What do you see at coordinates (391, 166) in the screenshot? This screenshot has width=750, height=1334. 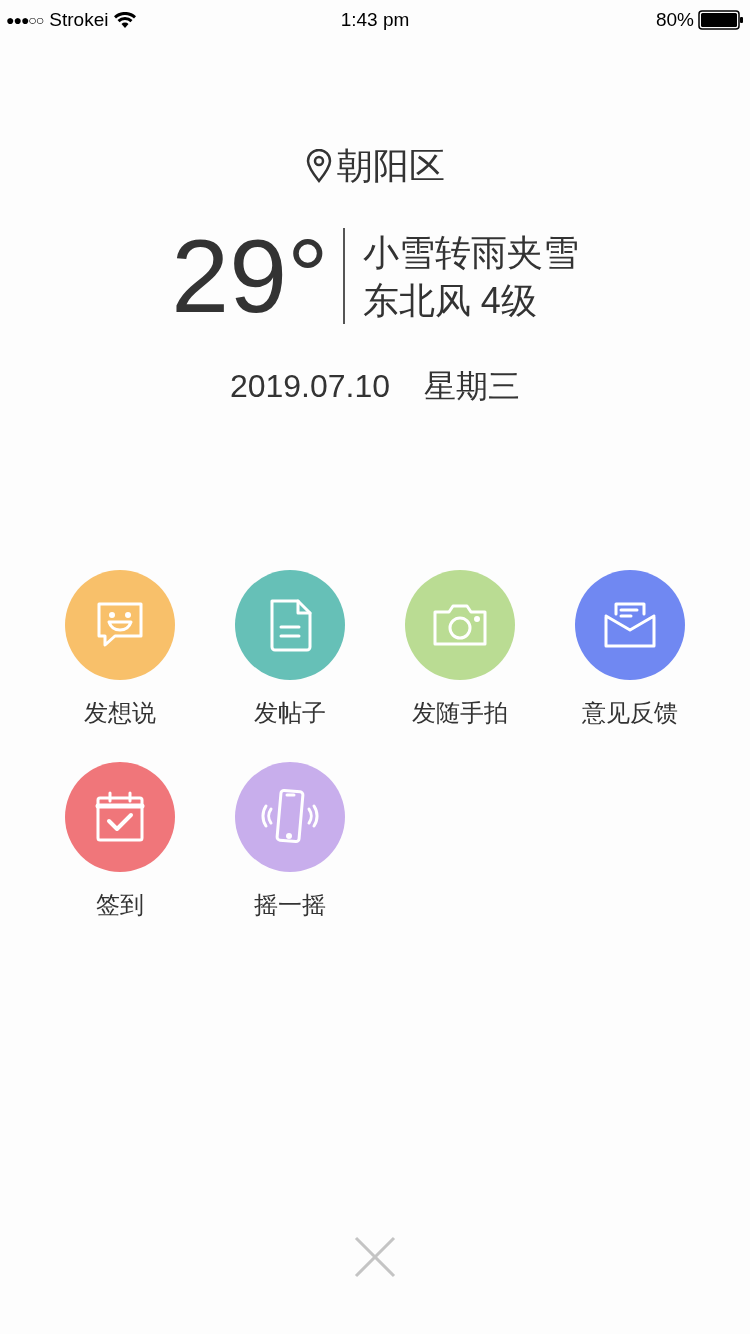 I see `location-name: 朝阳区` at bounding box center [391, 166].